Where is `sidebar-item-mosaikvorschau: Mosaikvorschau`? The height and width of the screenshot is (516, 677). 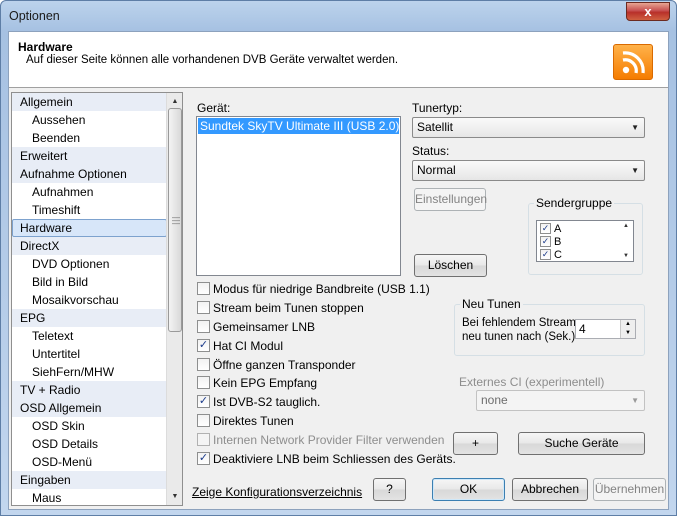 sidebar-item-mosaikvorschau: Mosaikvorschau is located at coordinates (89, 300).